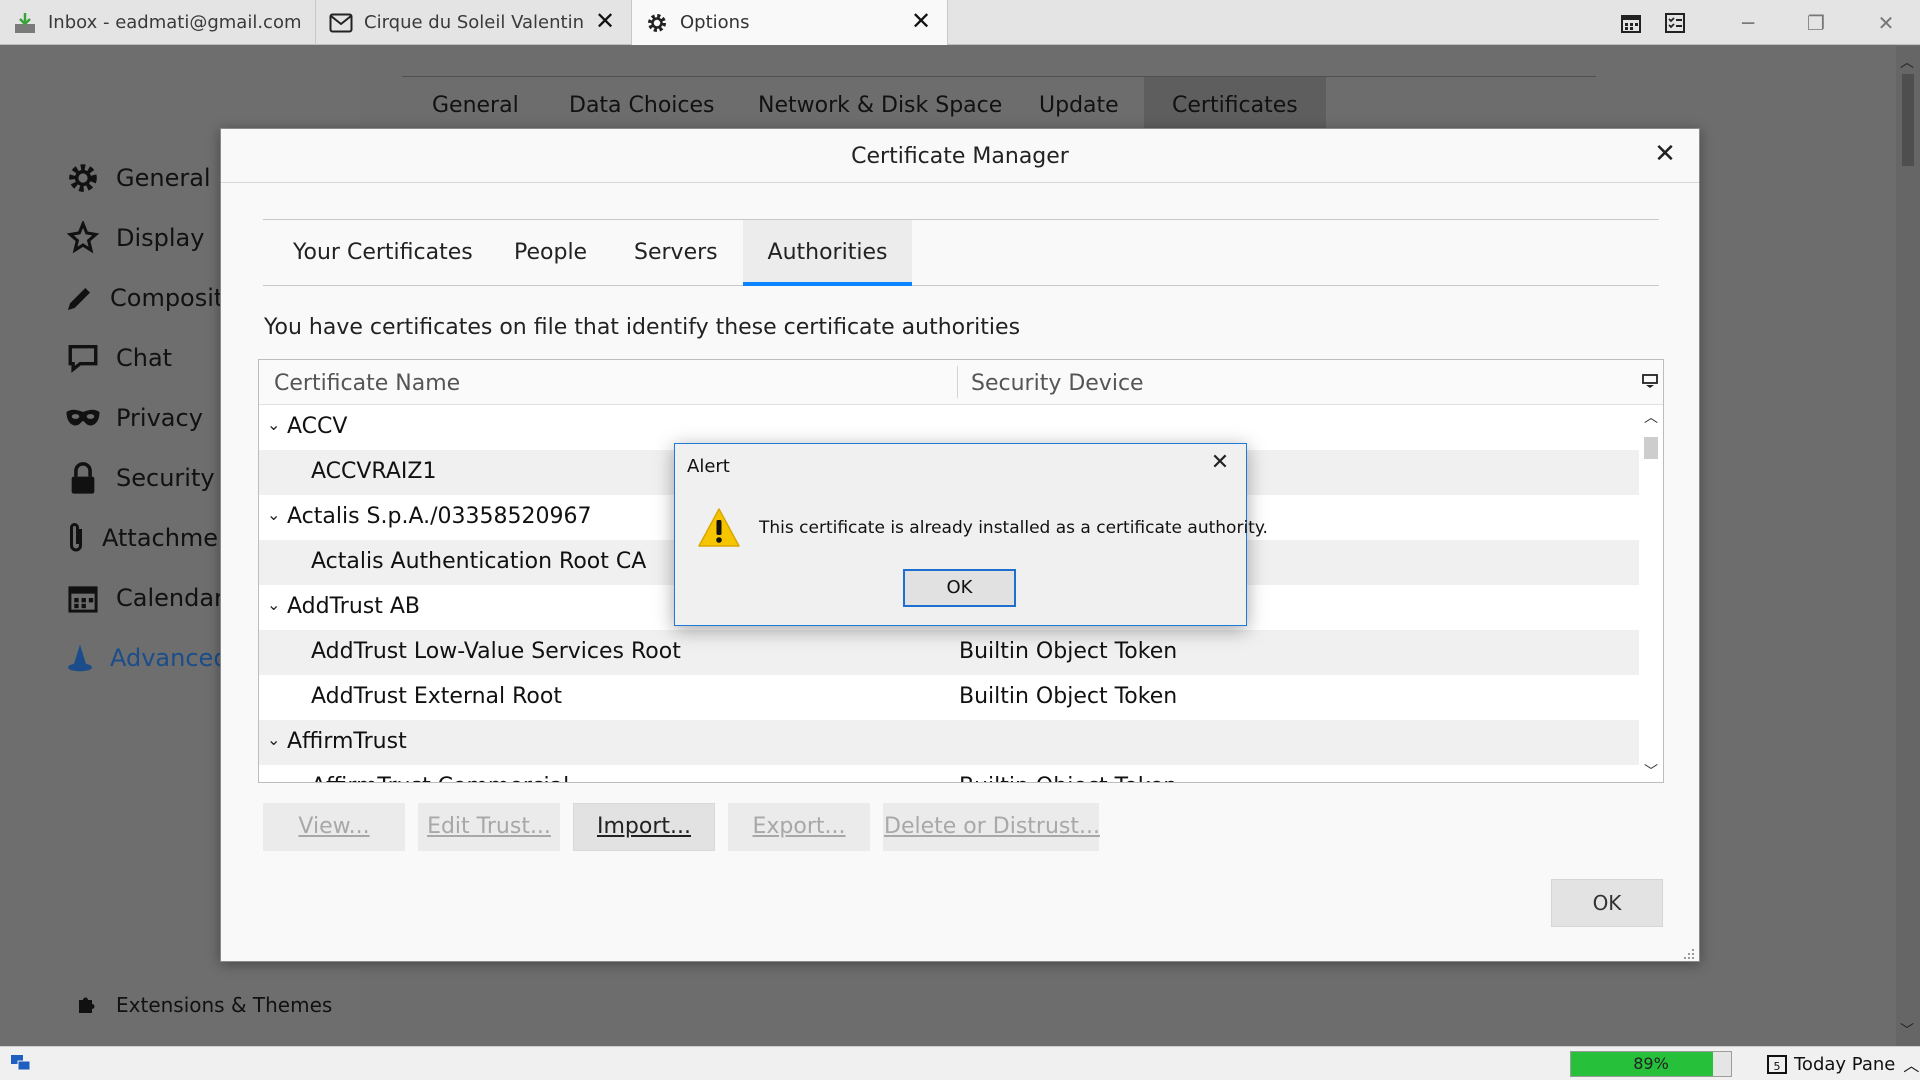  Describe the element at coordinates (496, 651) in the screenshot. I see `certificate-name: AddTrust Low-Value Services Root` at that location.